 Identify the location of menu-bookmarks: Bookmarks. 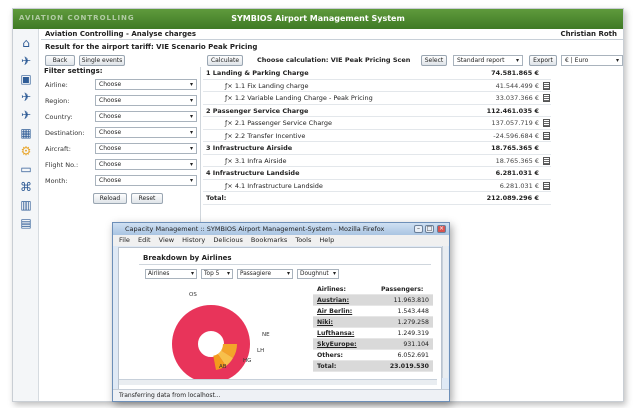
(269, 240).